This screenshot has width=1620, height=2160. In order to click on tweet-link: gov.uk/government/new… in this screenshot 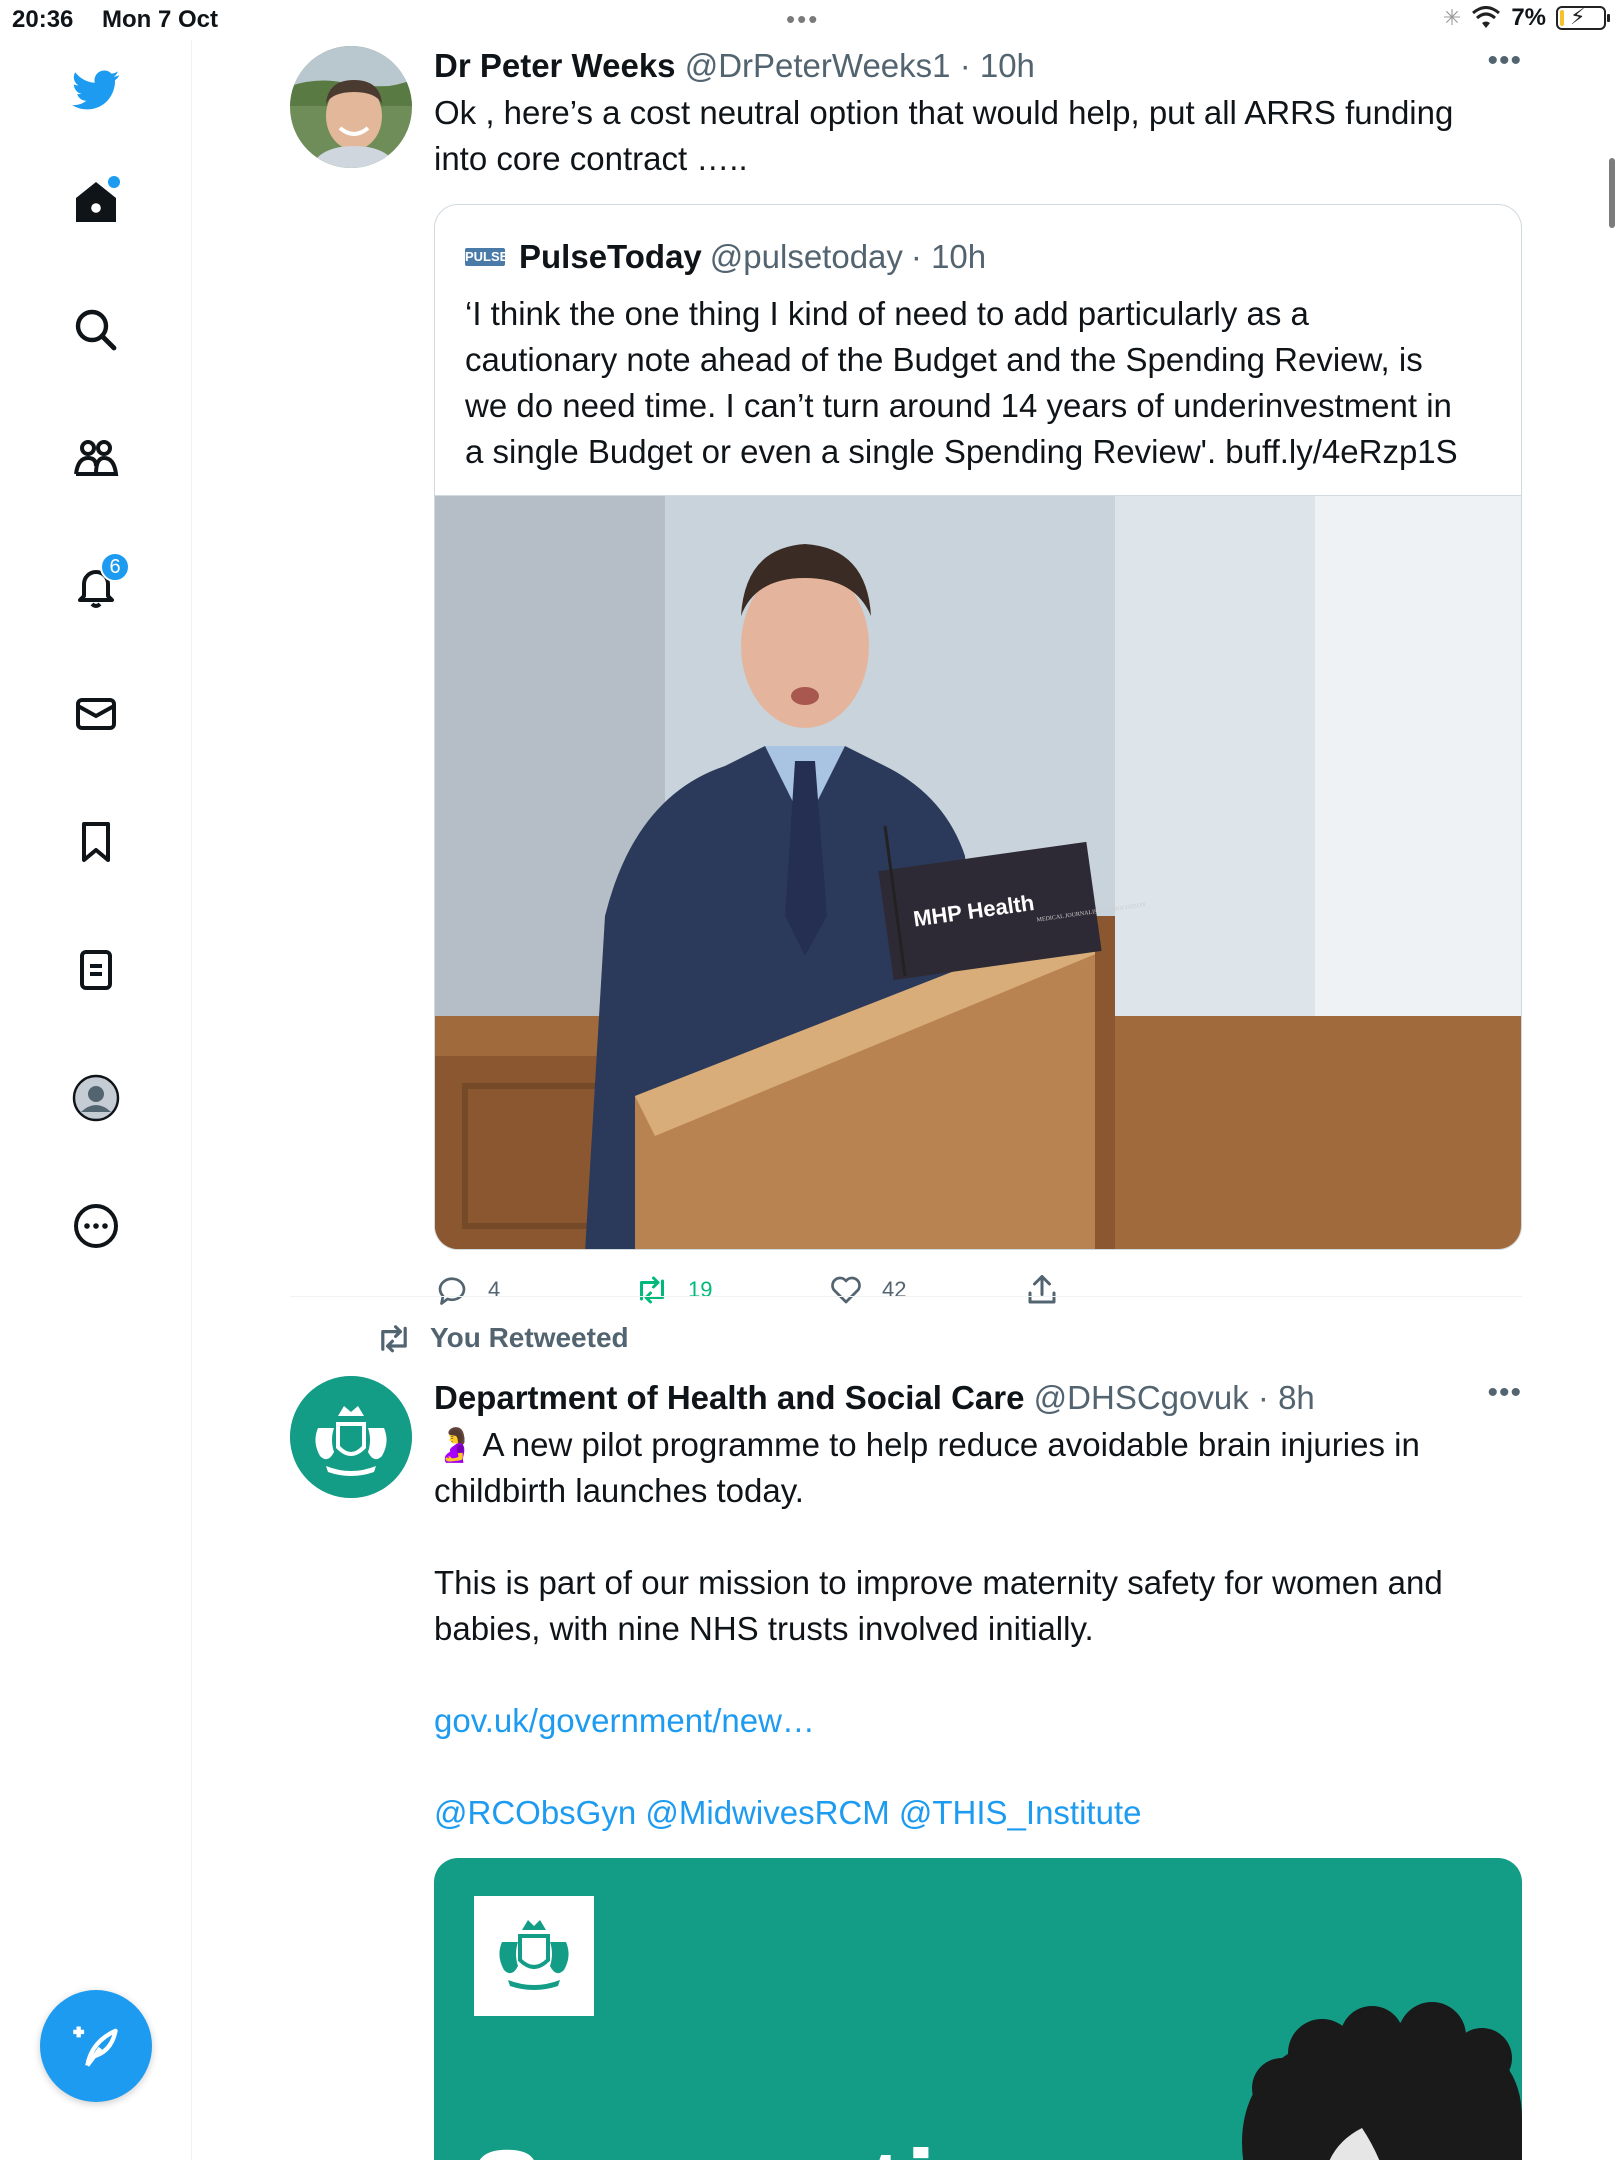, I will do `click(978, 1721)`.